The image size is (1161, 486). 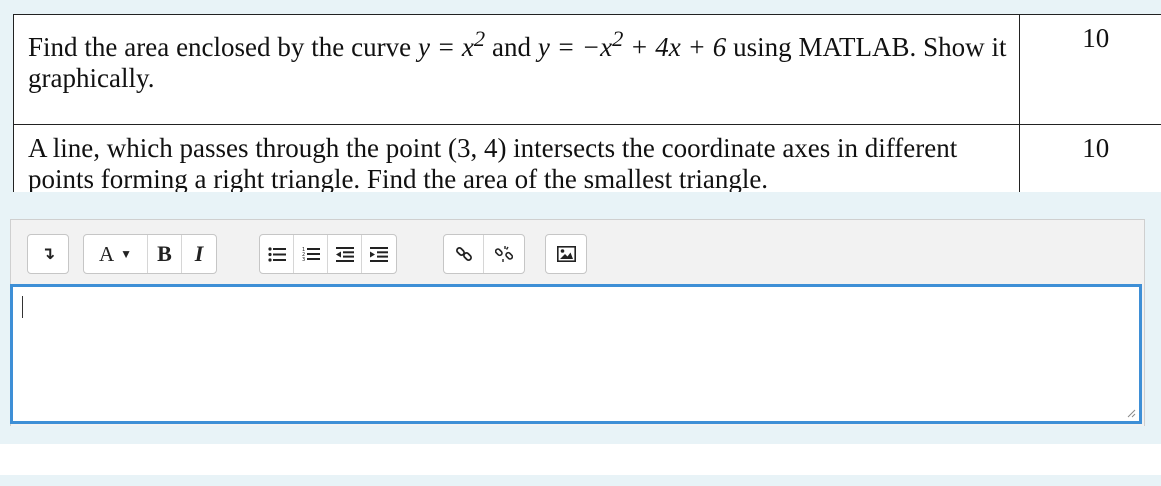 I want to click on bold-icon: B, so click(x=164, y=253).